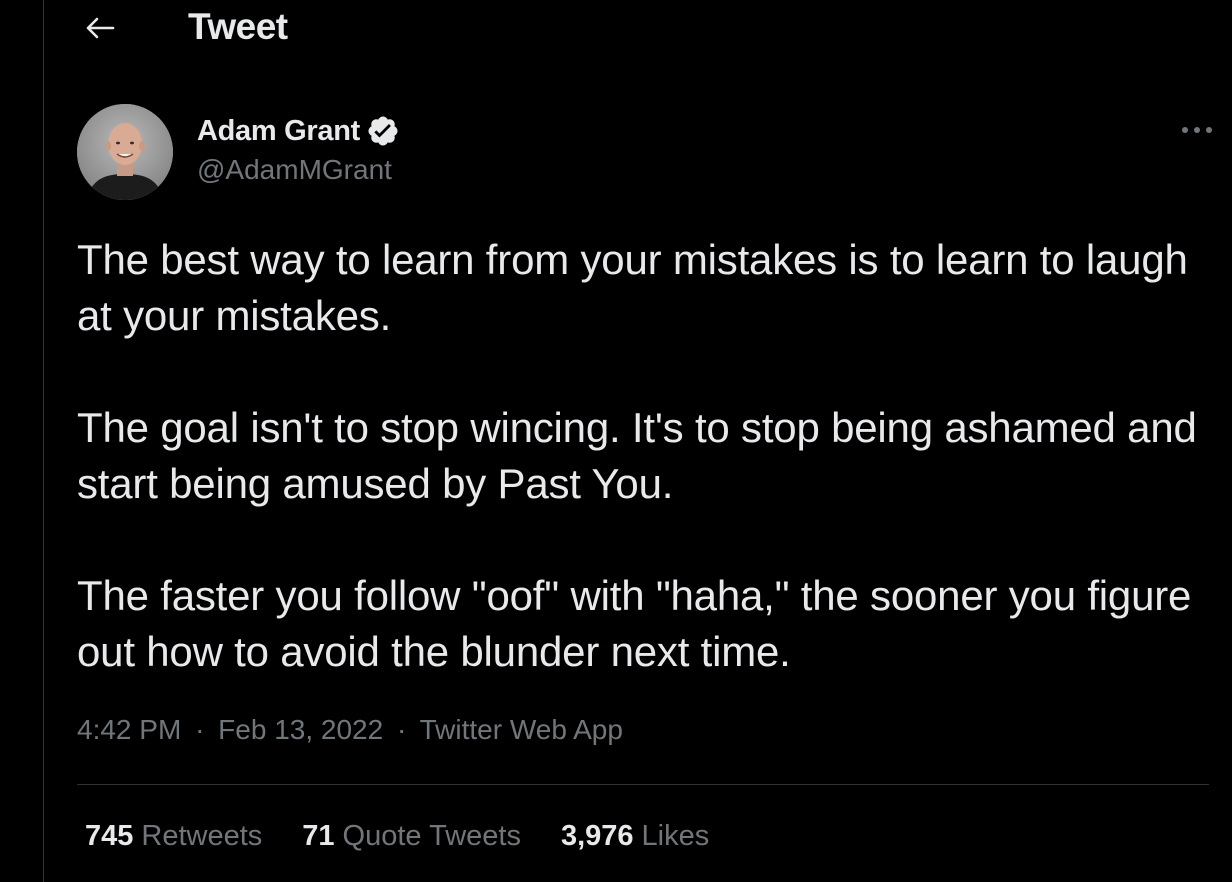 The width and height of the screenshot is (1232, 882). I want to click on likes-label: Likes, so click(675, 836).